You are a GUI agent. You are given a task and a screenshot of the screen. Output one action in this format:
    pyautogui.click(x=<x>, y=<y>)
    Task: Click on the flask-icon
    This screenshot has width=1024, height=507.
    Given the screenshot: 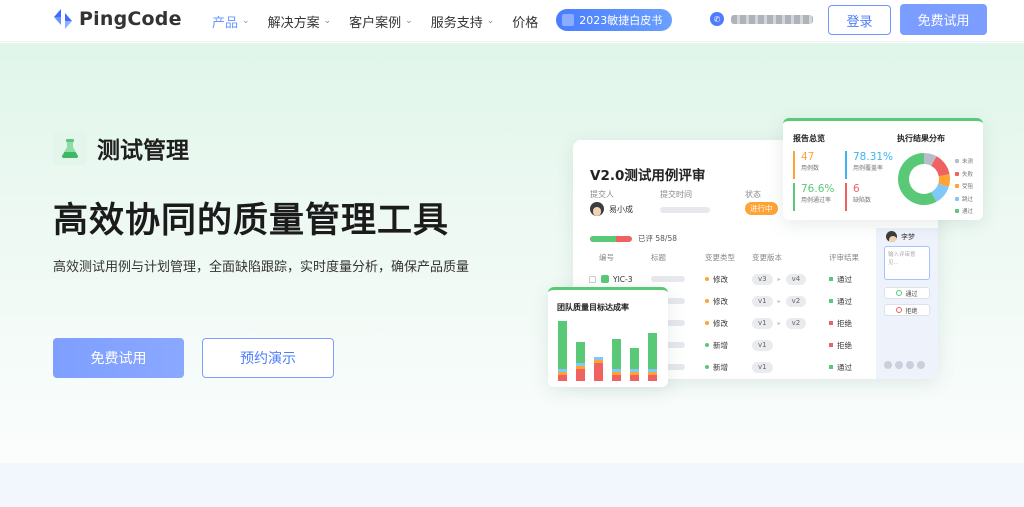 What is the action you would take?
    pyautogui.click(x=70, y=148)
    